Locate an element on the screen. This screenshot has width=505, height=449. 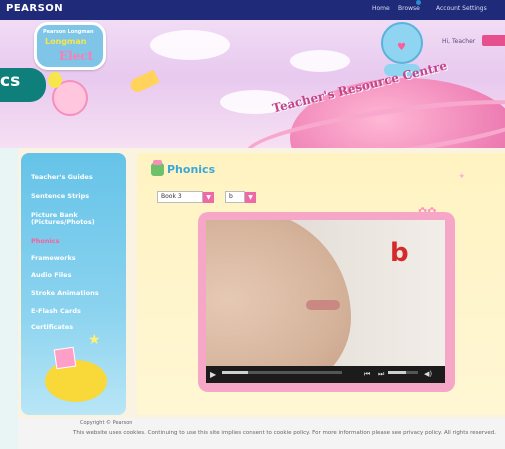
play-icon: ▶ is located at coordinates (213, 374).